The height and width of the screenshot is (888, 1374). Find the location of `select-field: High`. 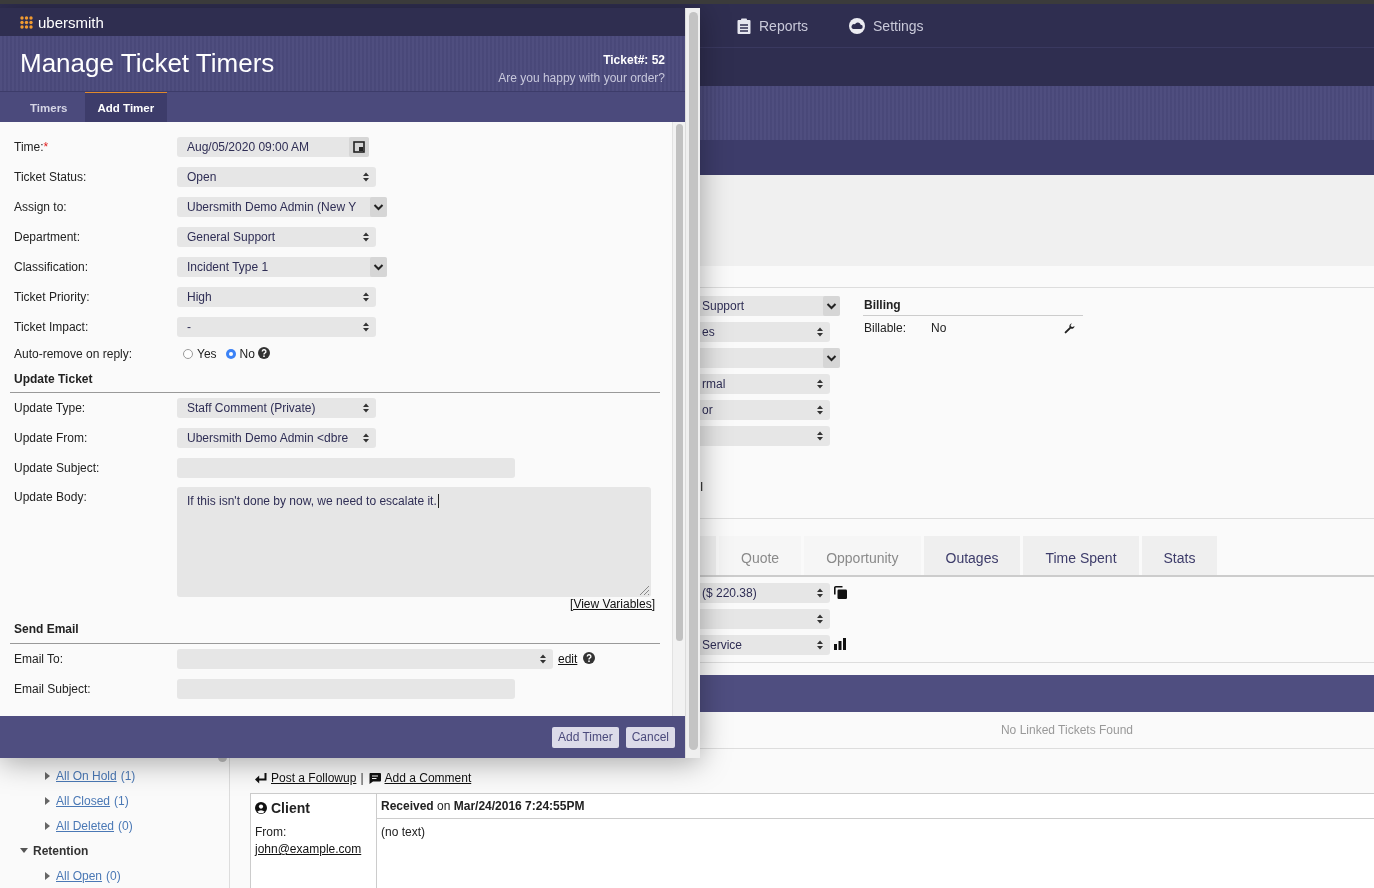

select-field: High is located at coordinates (276, 297).